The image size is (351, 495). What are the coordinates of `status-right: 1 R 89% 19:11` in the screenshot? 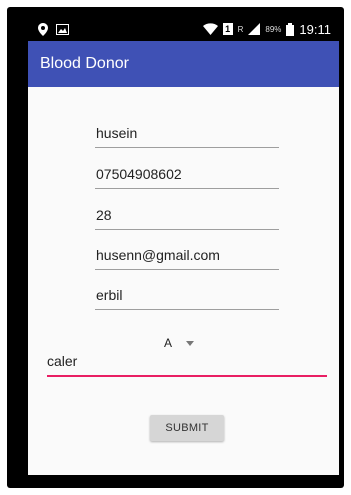 It's located at (266, 29).